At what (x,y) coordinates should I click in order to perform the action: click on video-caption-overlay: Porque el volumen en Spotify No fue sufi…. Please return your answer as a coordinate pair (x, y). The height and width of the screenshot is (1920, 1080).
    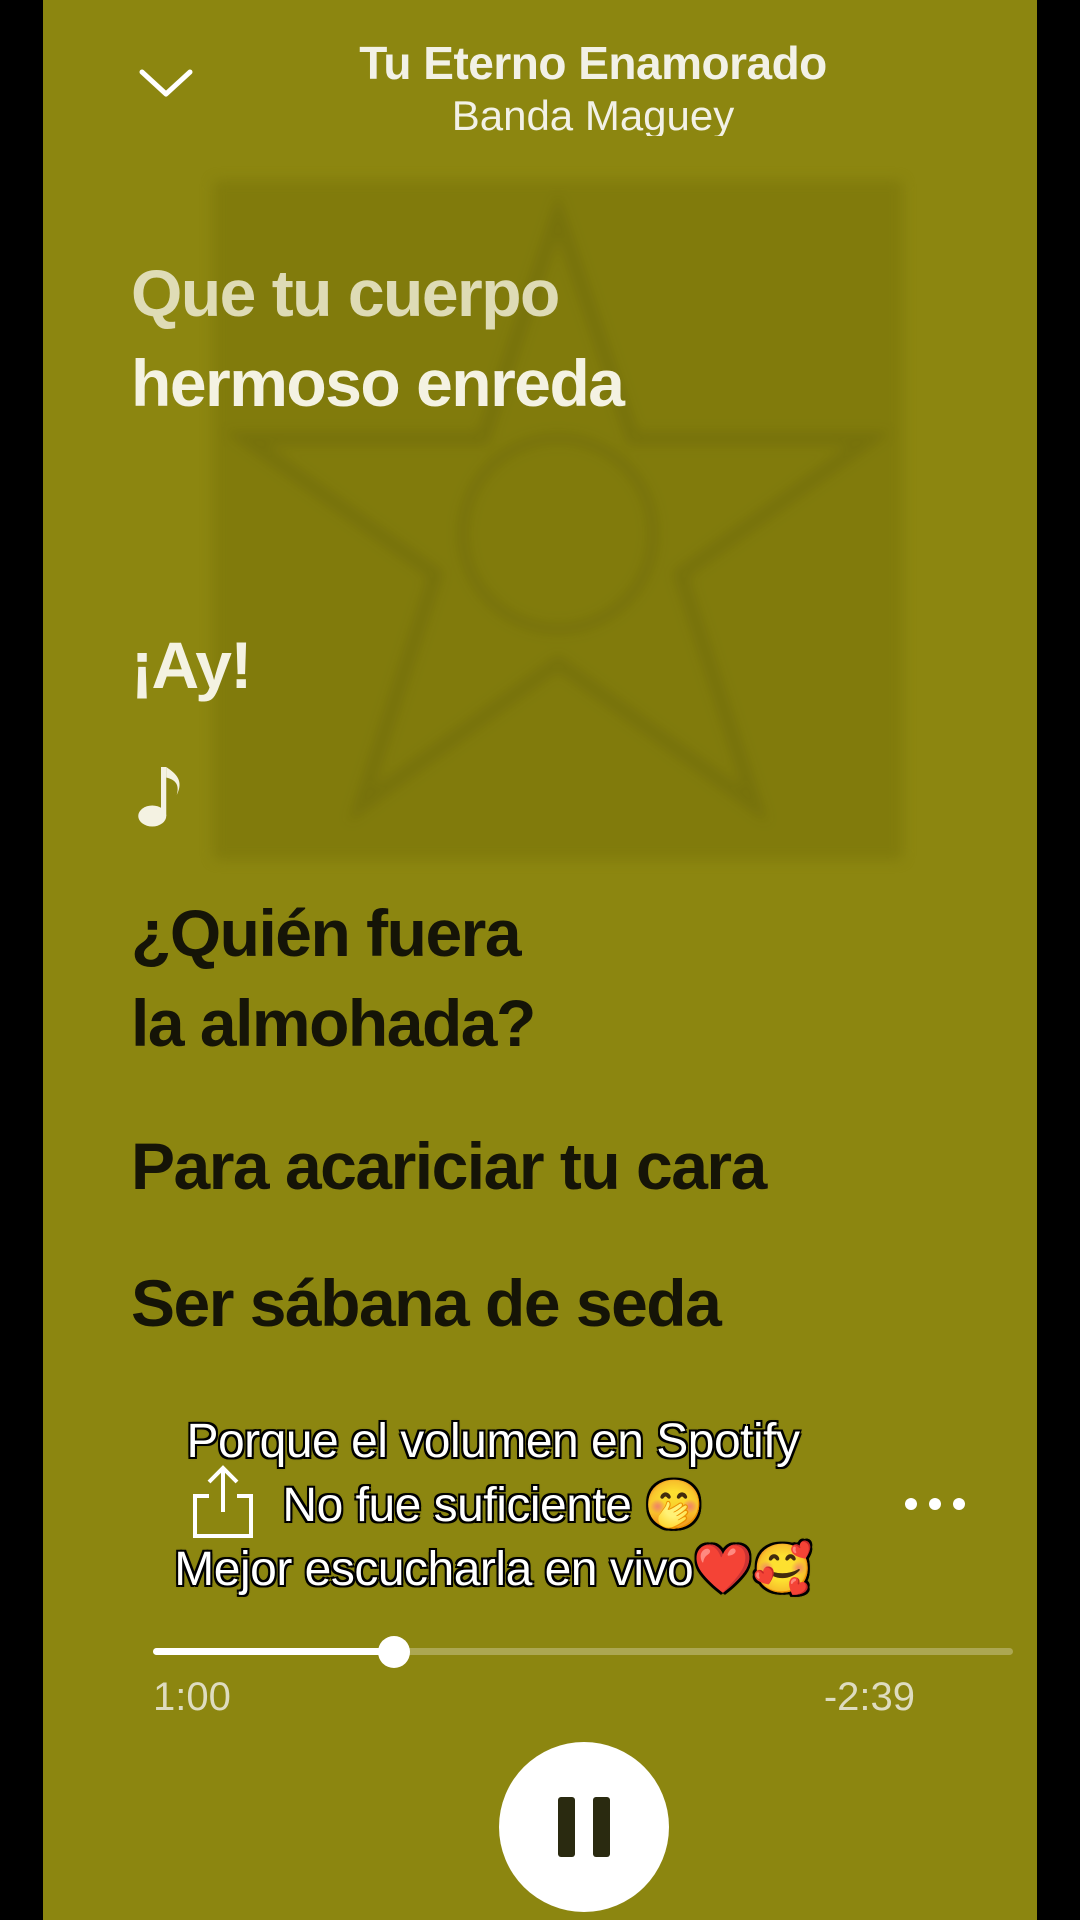
    Looking at the image, I should click on (493, 1506).